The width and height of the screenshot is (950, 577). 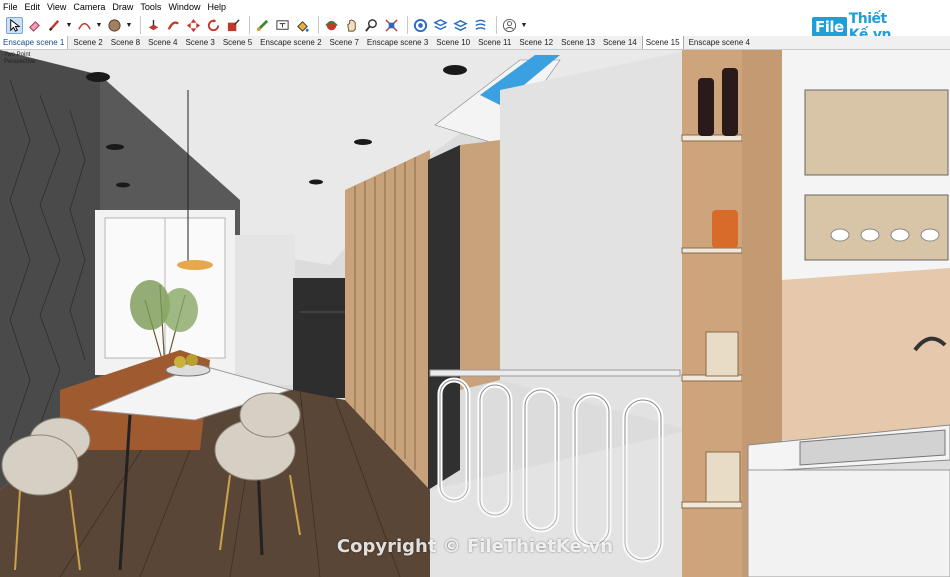 What do you see at coordinates (829, 27) in the screenshot?
I see `logo-mark: File` at bounding box center [829, 27].